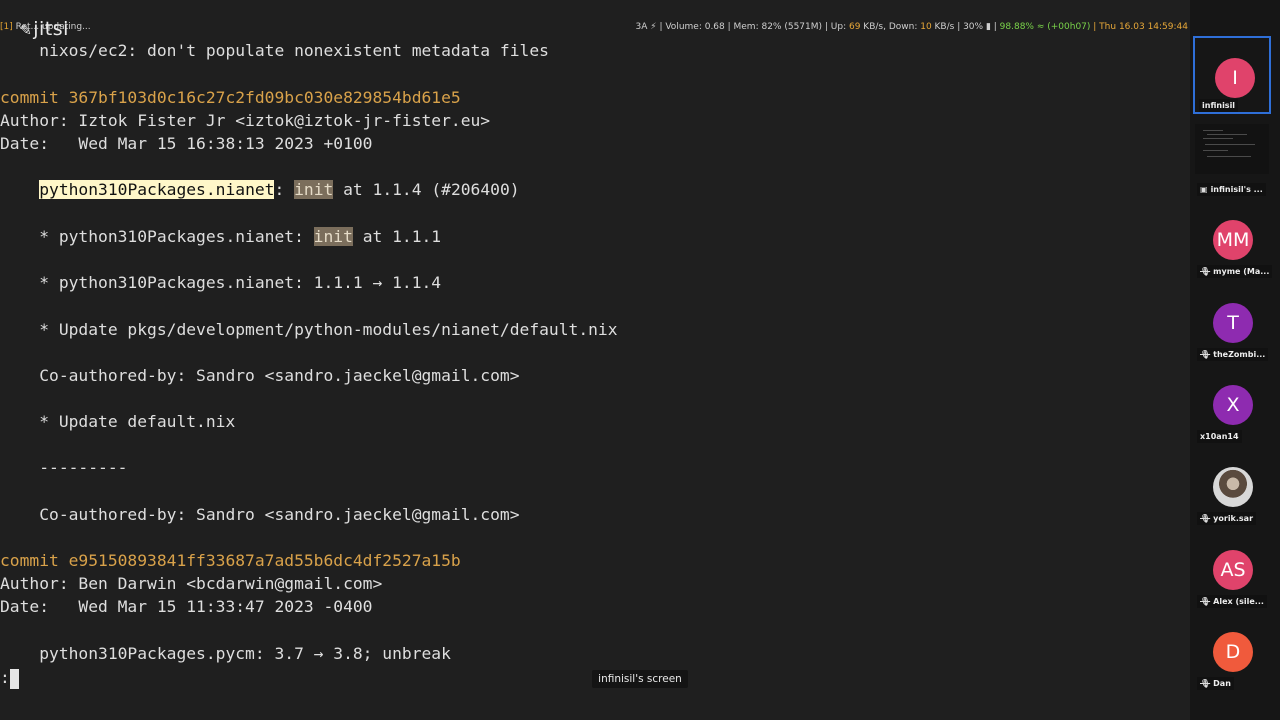  I want to click on status-segment: KB/s, Down:, so click(890, 27).